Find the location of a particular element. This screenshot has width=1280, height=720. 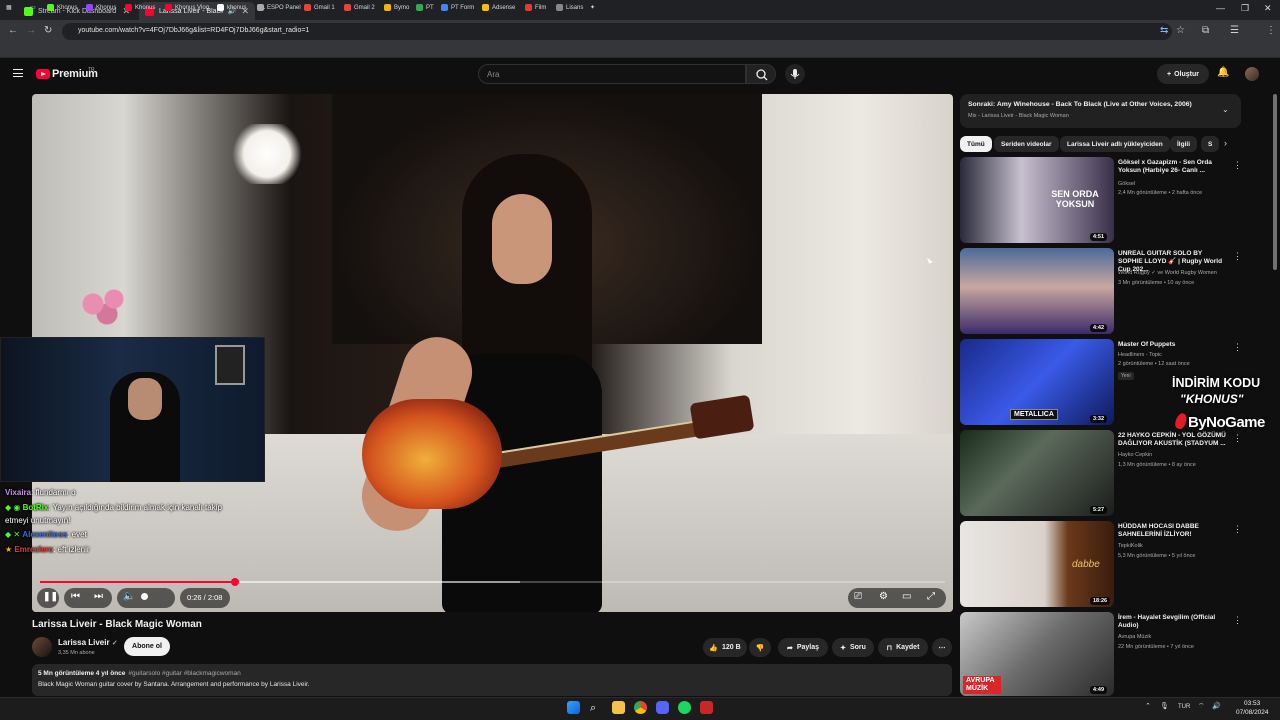

folder-icon: ▭ is located at coordinates (33, 7).